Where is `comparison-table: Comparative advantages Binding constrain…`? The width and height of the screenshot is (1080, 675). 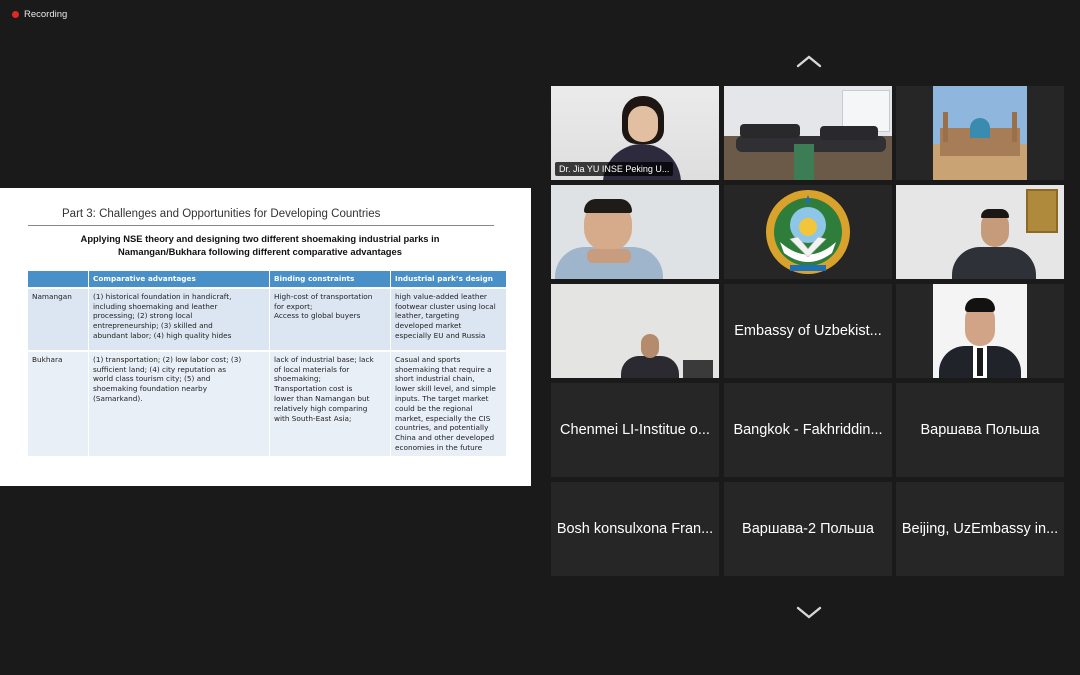
comparison-table: Comparative advantages Binding constrain… is located at coordinates (267, 363).